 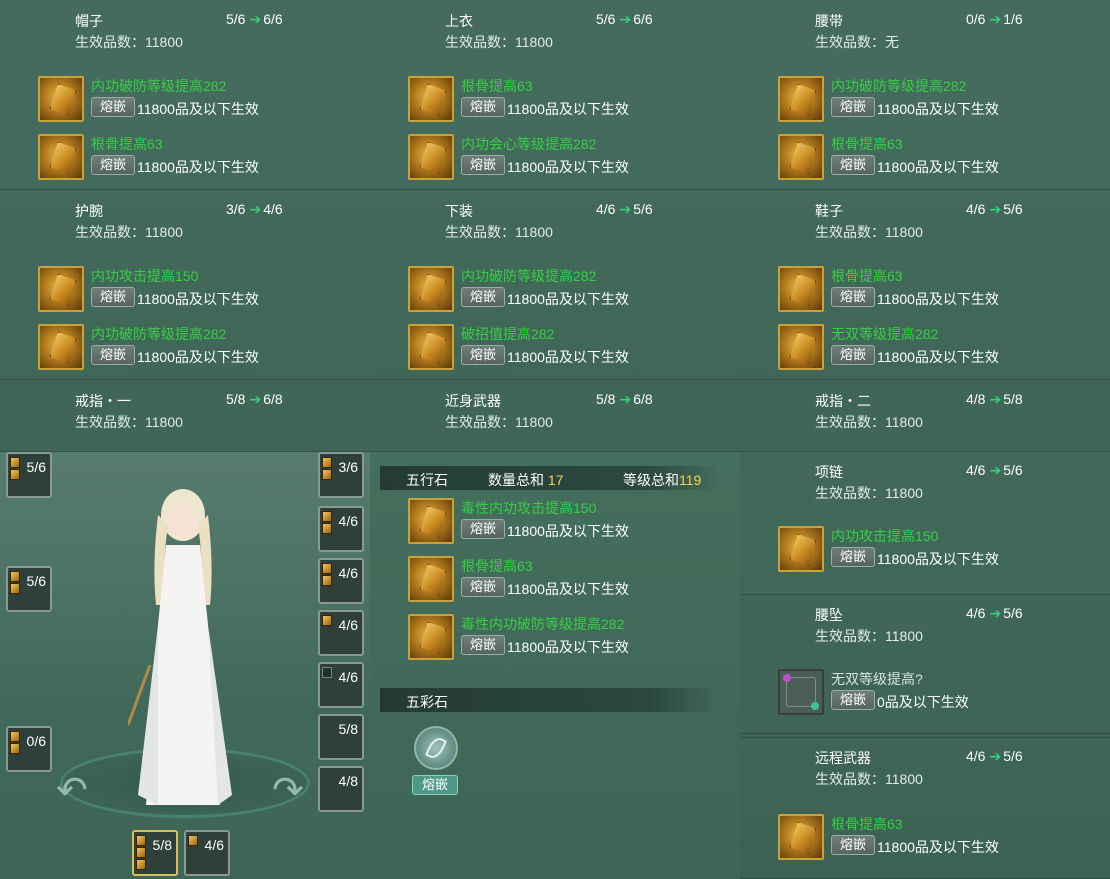 What do you see at coordinates (341, 475) in the screenshot?
I see `equip-slot-right-1: 3/6` at bounding box center [341, 475].